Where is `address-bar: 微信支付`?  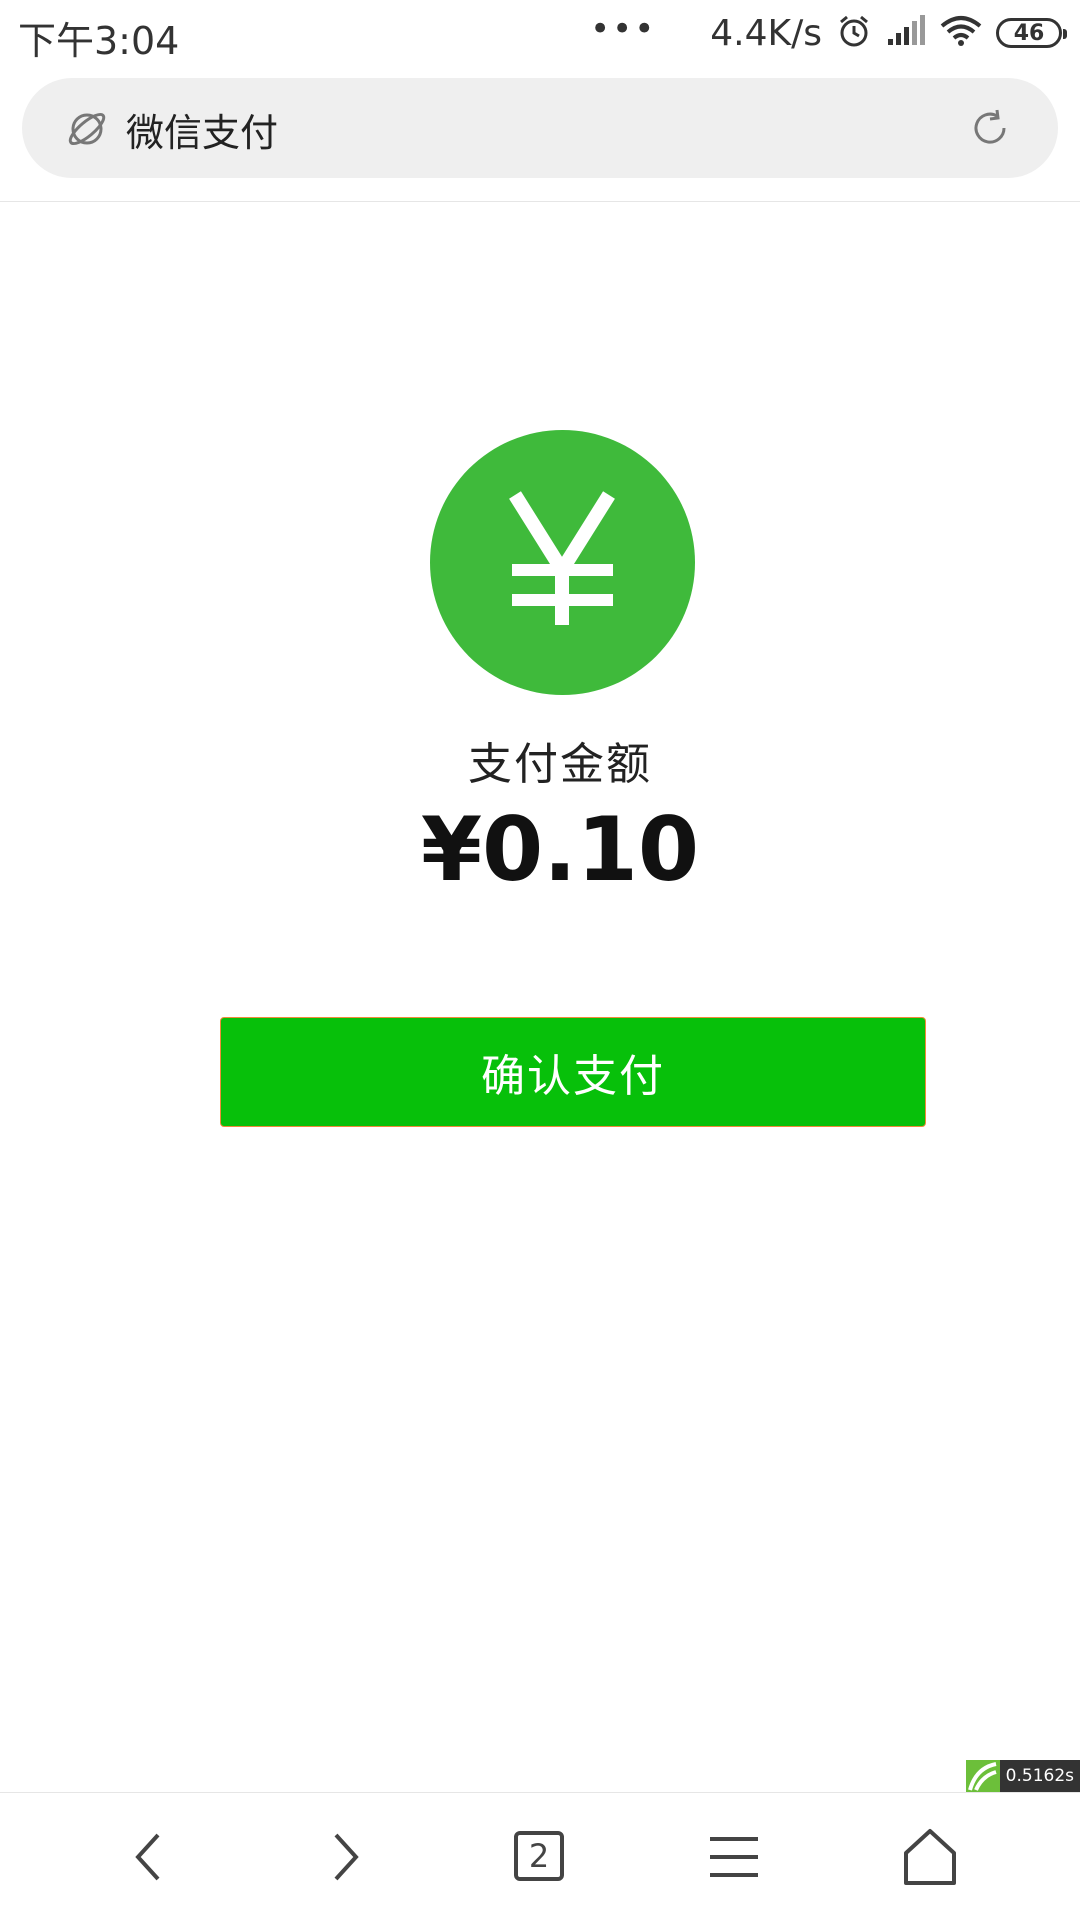
address-bar: 微信支付 is located at coordinates (540, 128).